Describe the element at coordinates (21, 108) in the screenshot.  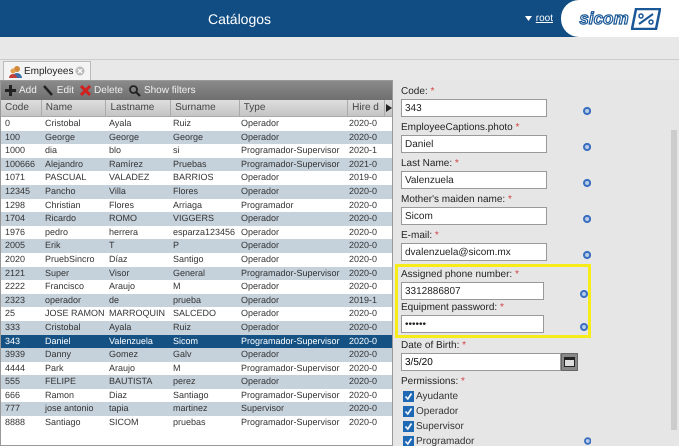
I see `column-header: Code` at that location.